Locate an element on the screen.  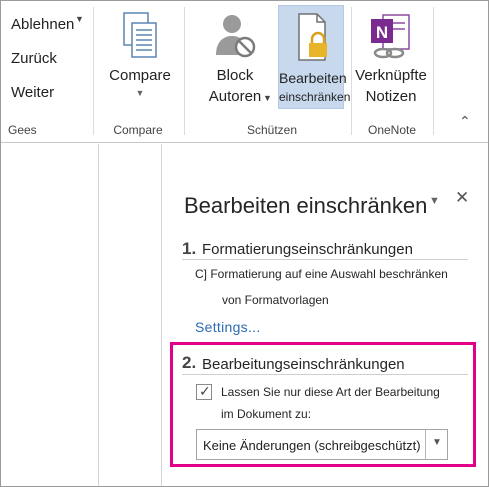
editing-type-select: Keine Änderungen (schreibgeschützt) ▼ is located at coordinates (322, 444).